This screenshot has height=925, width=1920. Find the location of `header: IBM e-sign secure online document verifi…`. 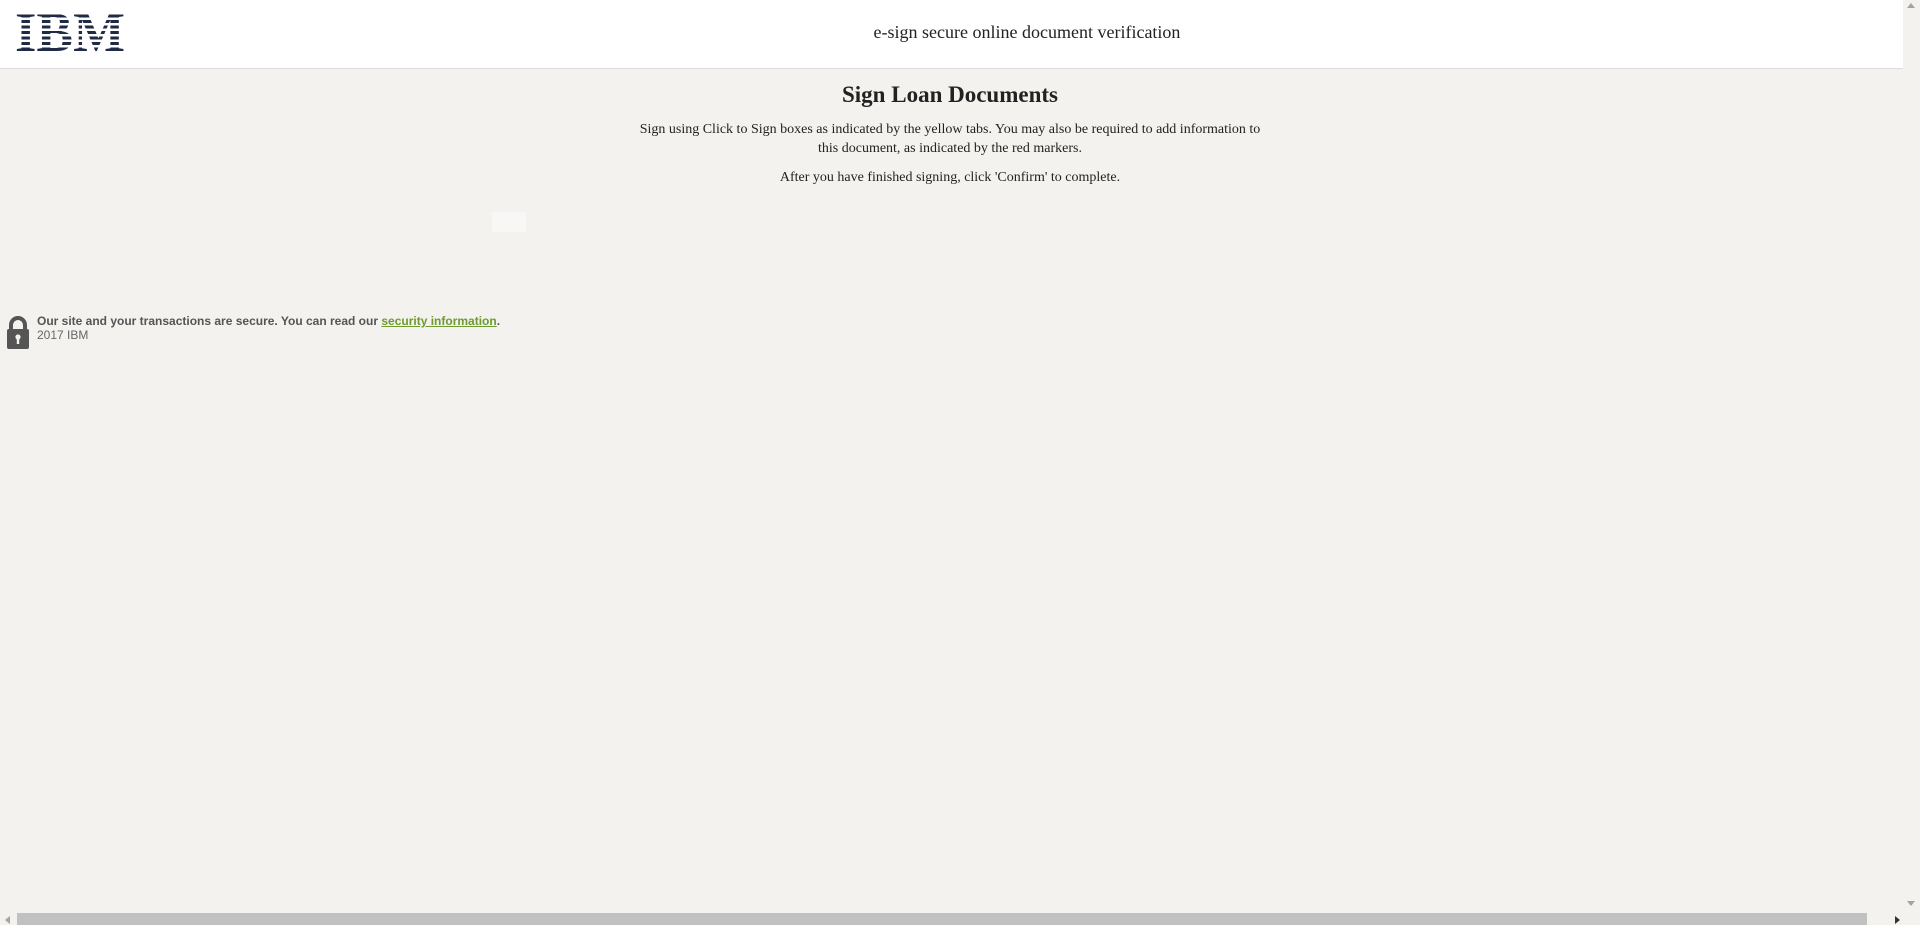

header: IBM e-sign secure online document verifi… is located at coordinates (951, 34).